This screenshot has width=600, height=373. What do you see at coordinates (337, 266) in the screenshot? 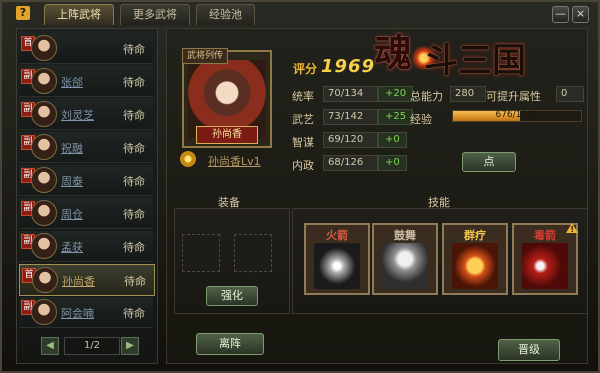
I see `skill-fire-arrow-icon` at bounding box center [337, 266].